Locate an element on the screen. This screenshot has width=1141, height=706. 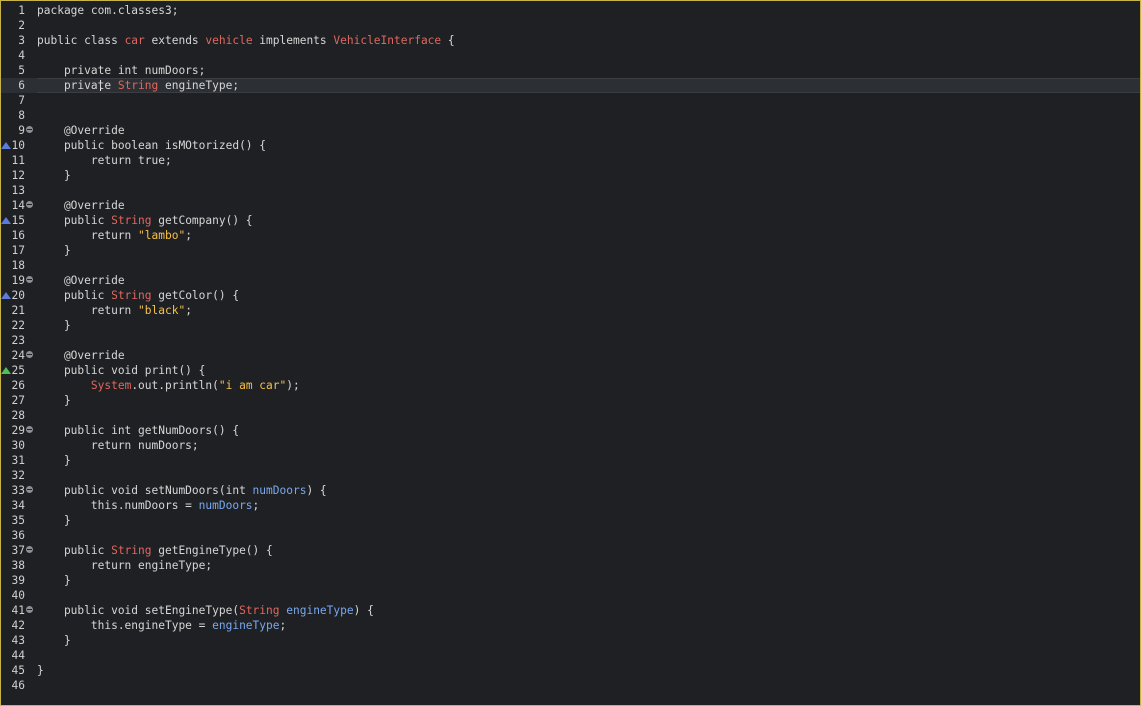
code-token: } is located at coordinates (40, 670).